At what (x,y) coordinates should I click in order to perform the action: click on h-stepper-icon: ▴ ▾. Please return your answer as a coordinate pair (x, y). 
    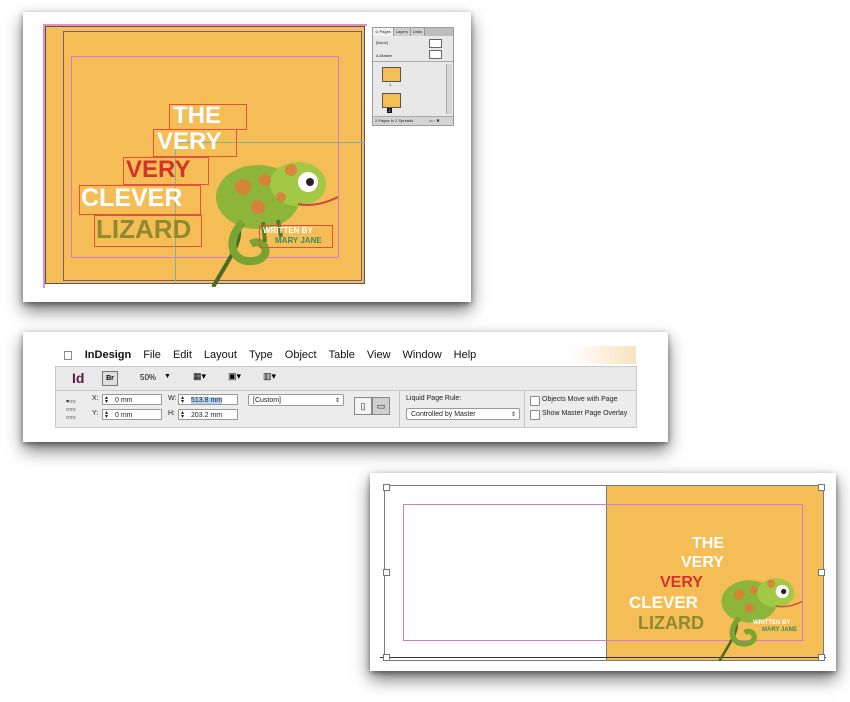
    Looking at the image, I should click on (185, 415).